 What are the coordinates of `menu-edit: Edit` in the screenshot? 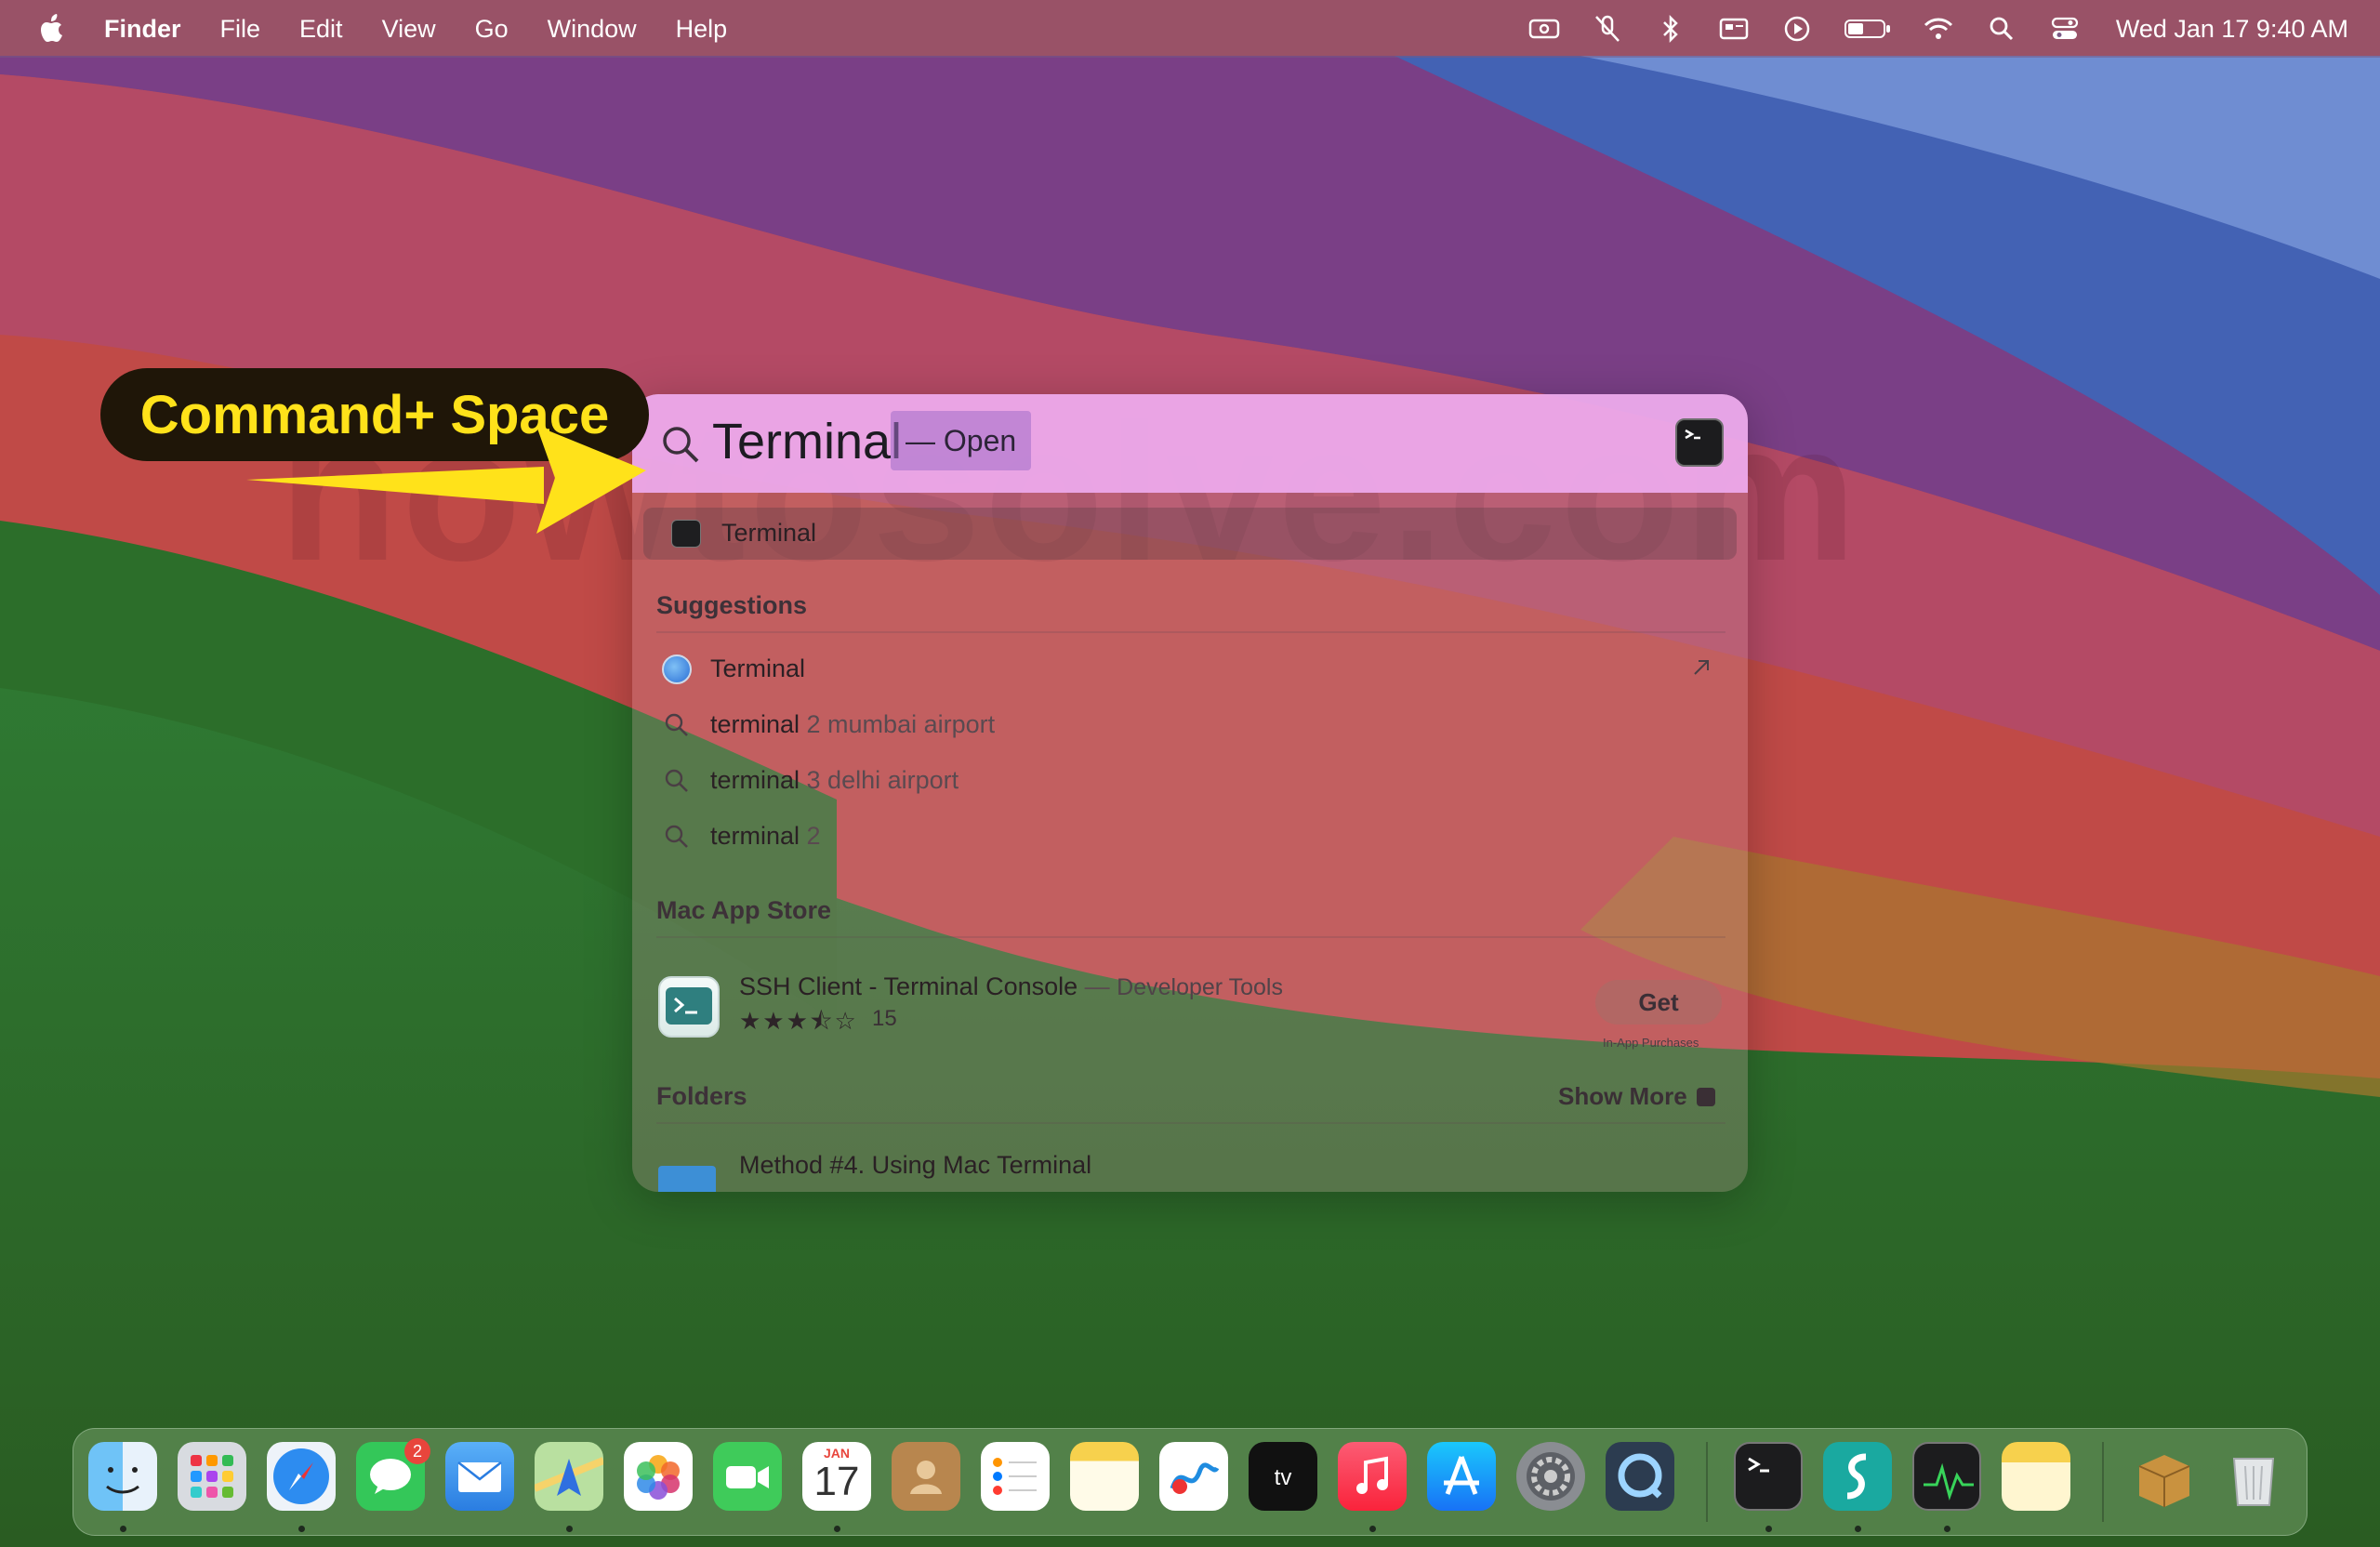 It's located at (321, 29).